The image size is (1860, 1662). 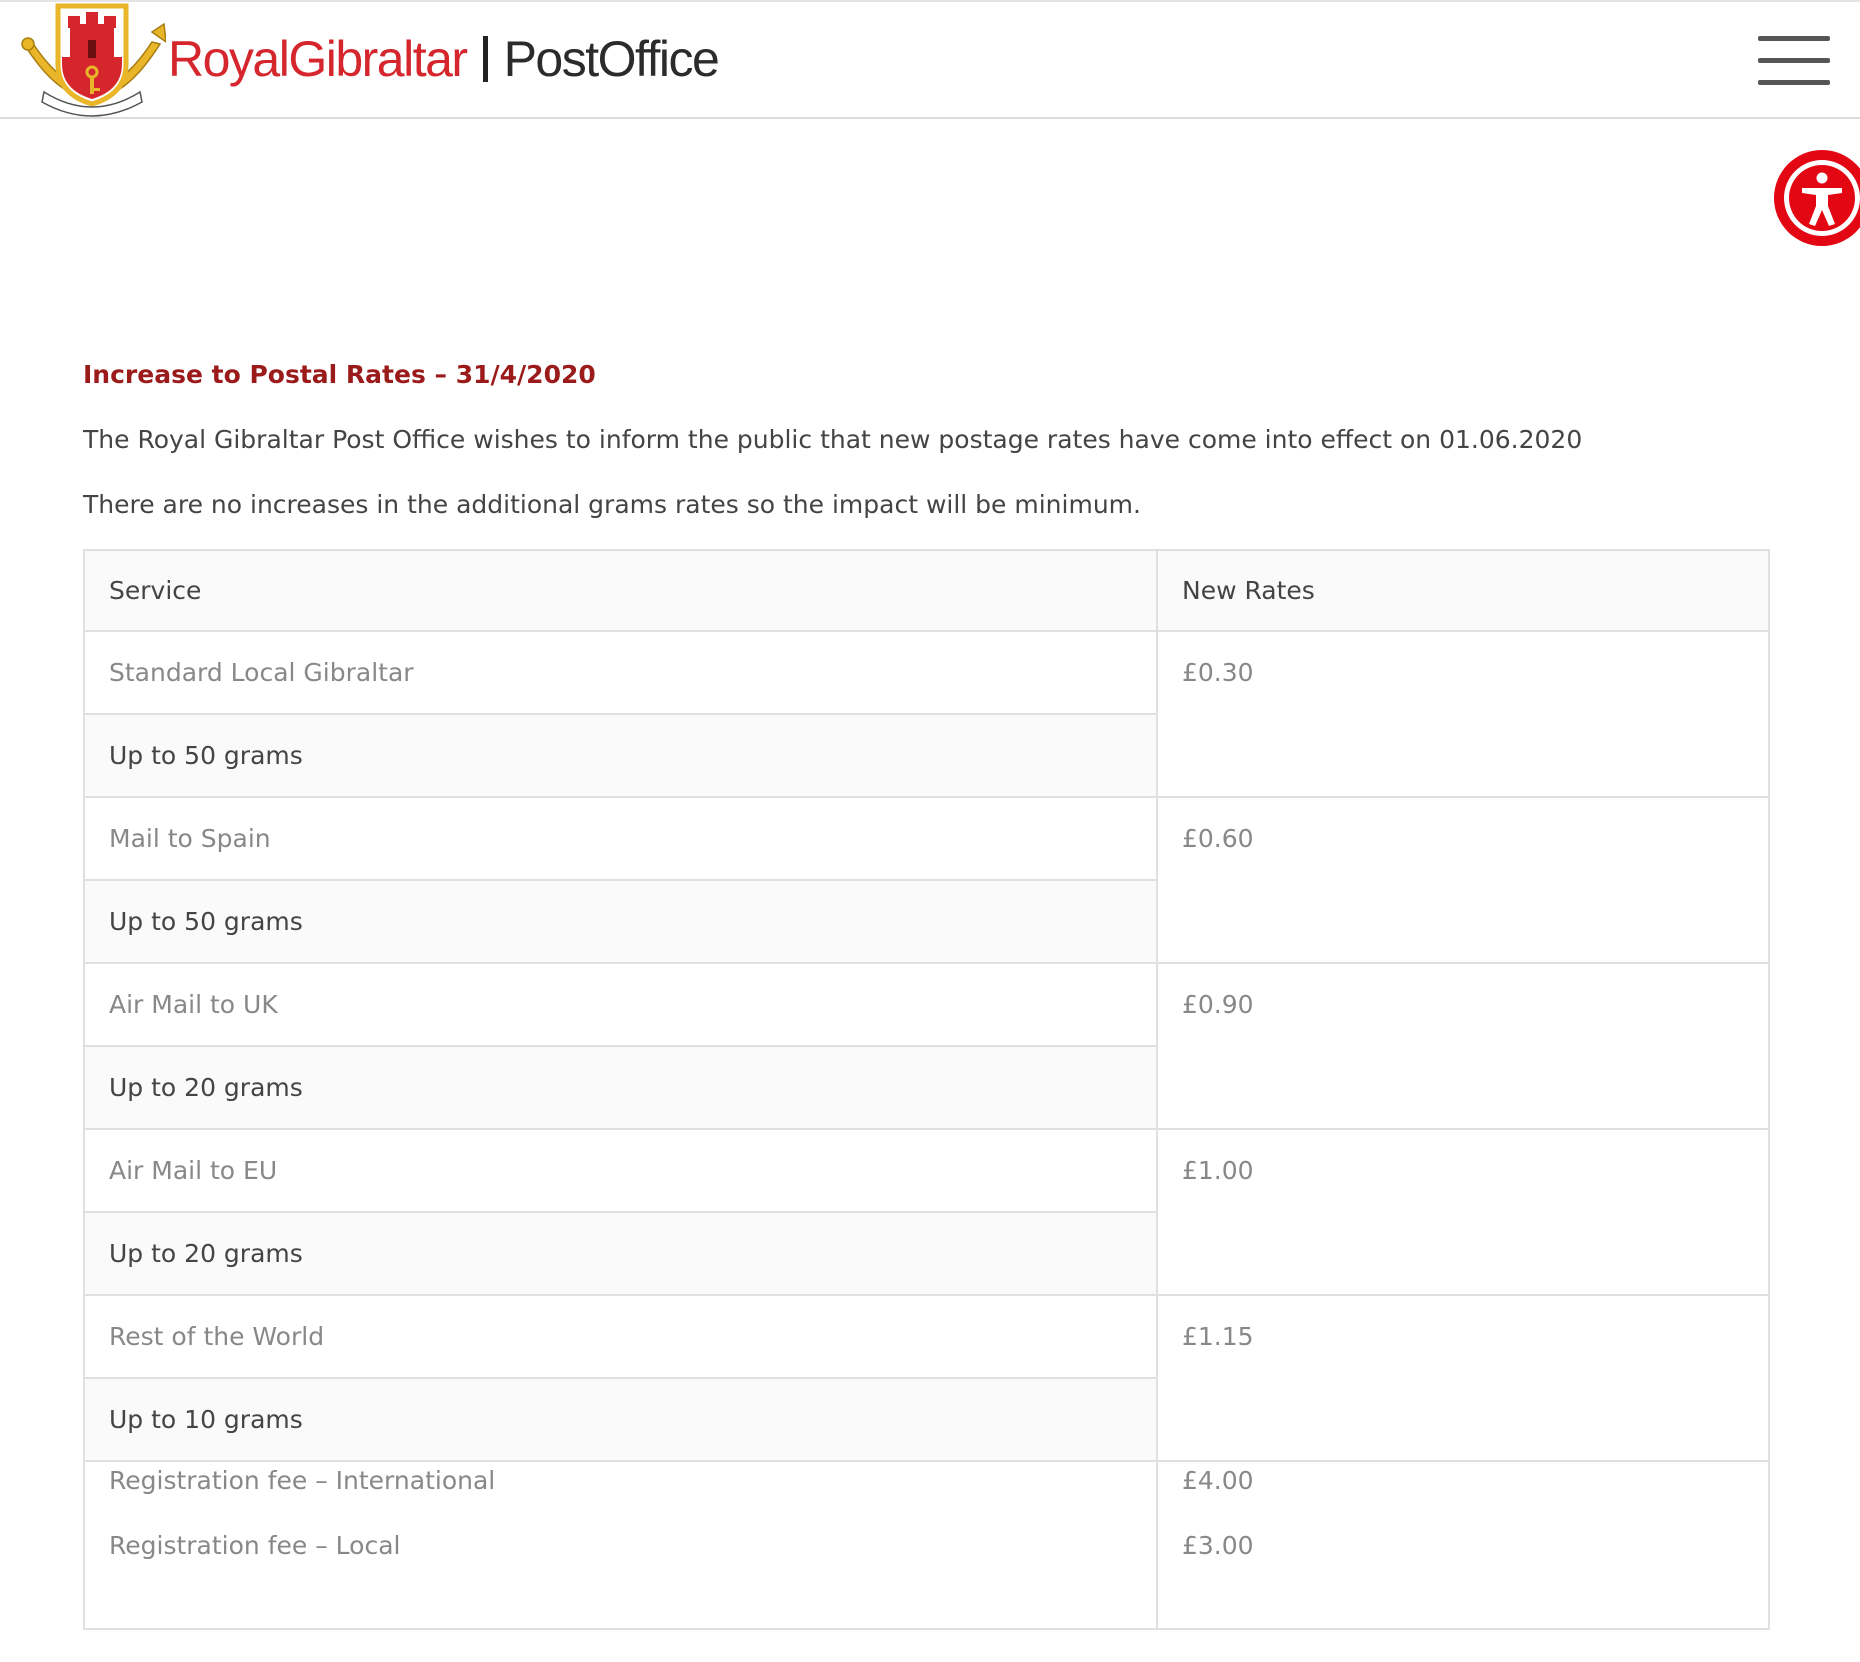 I want to click on service-name: Standard Local Gibraltar, so click(x=620, y=672).